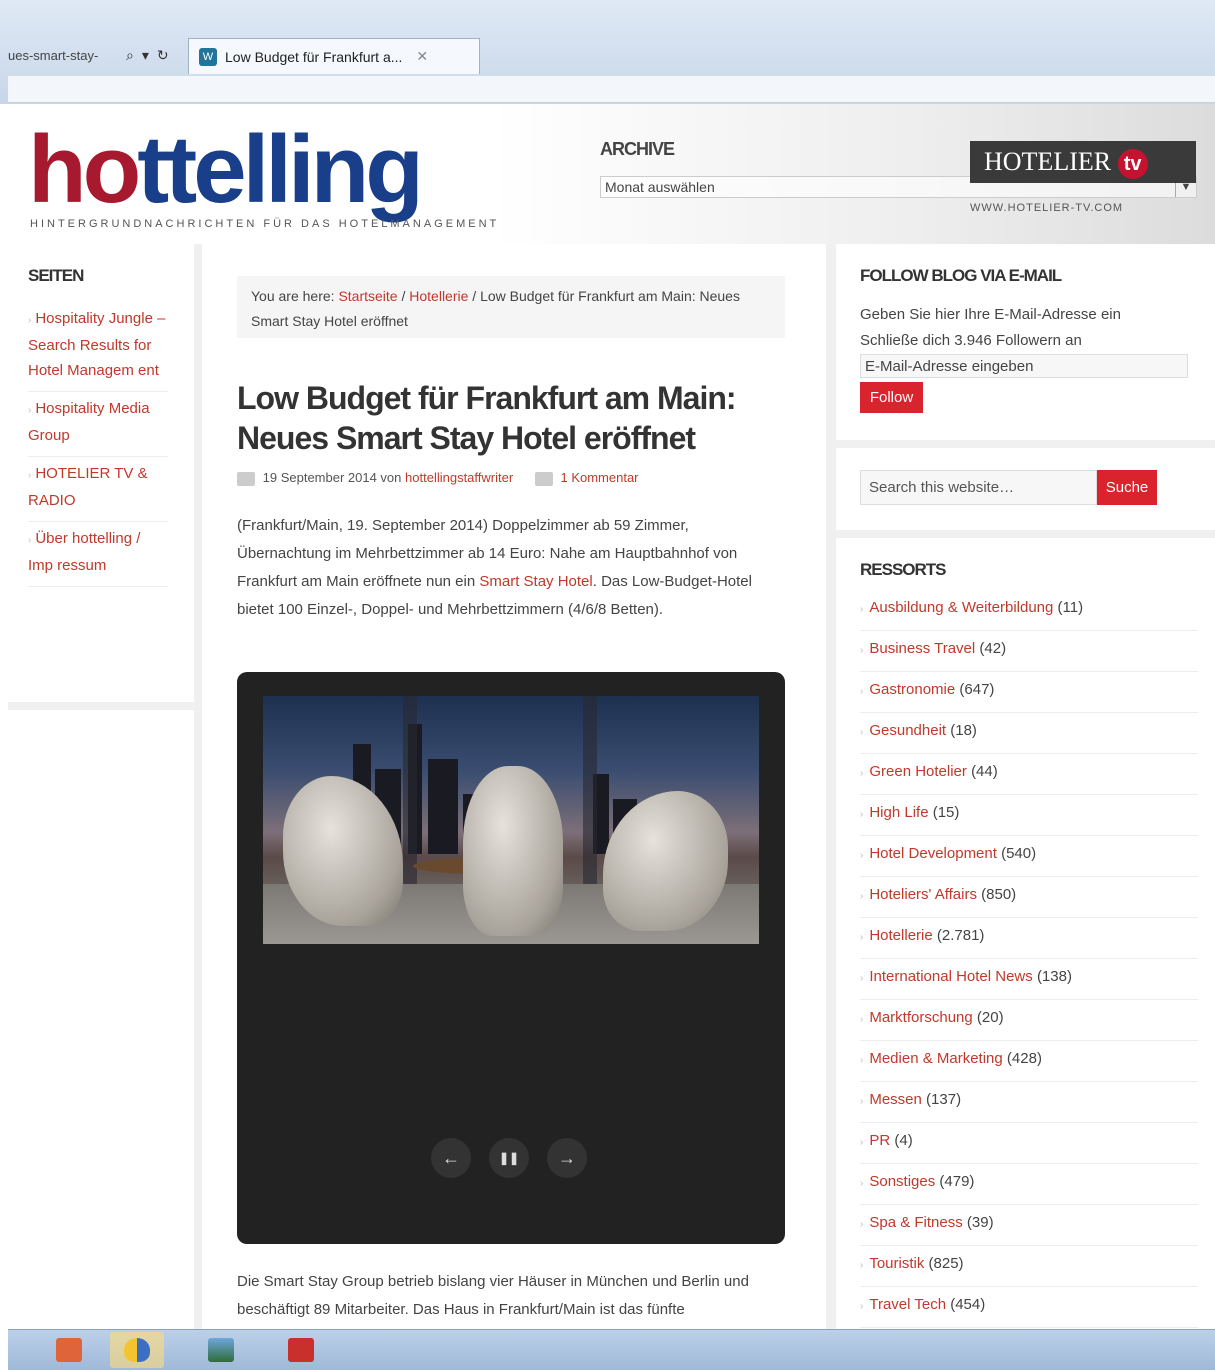 This screenshot has height=1370, width=1215. What do you see at coordinates (459, 477) in the screenshot?
I see `author-link: hottellingstaffwriter` at bounding box center [459, 477].